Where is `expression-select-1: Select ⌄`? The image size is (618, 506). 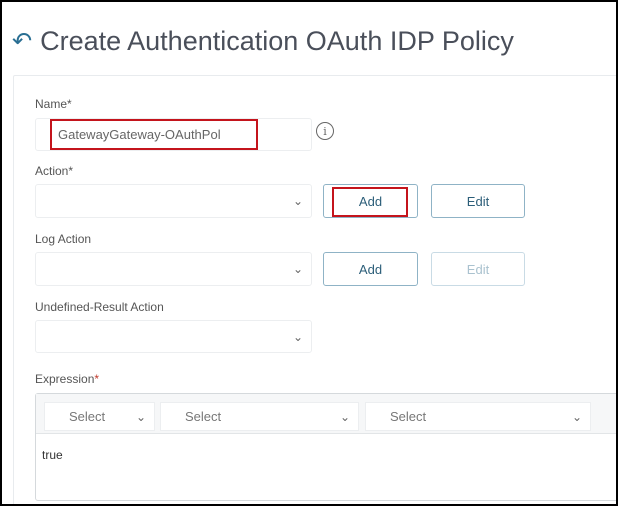 expression-select-1: Select ⌄ is located at coordinates (99, 416).